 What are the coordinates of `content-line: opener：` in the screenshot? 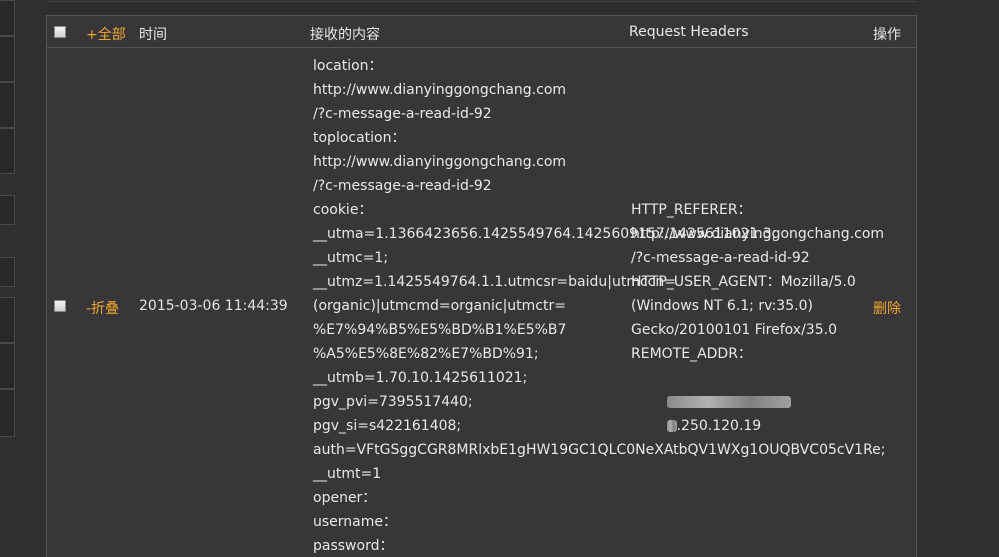 It's located at (345, 498).